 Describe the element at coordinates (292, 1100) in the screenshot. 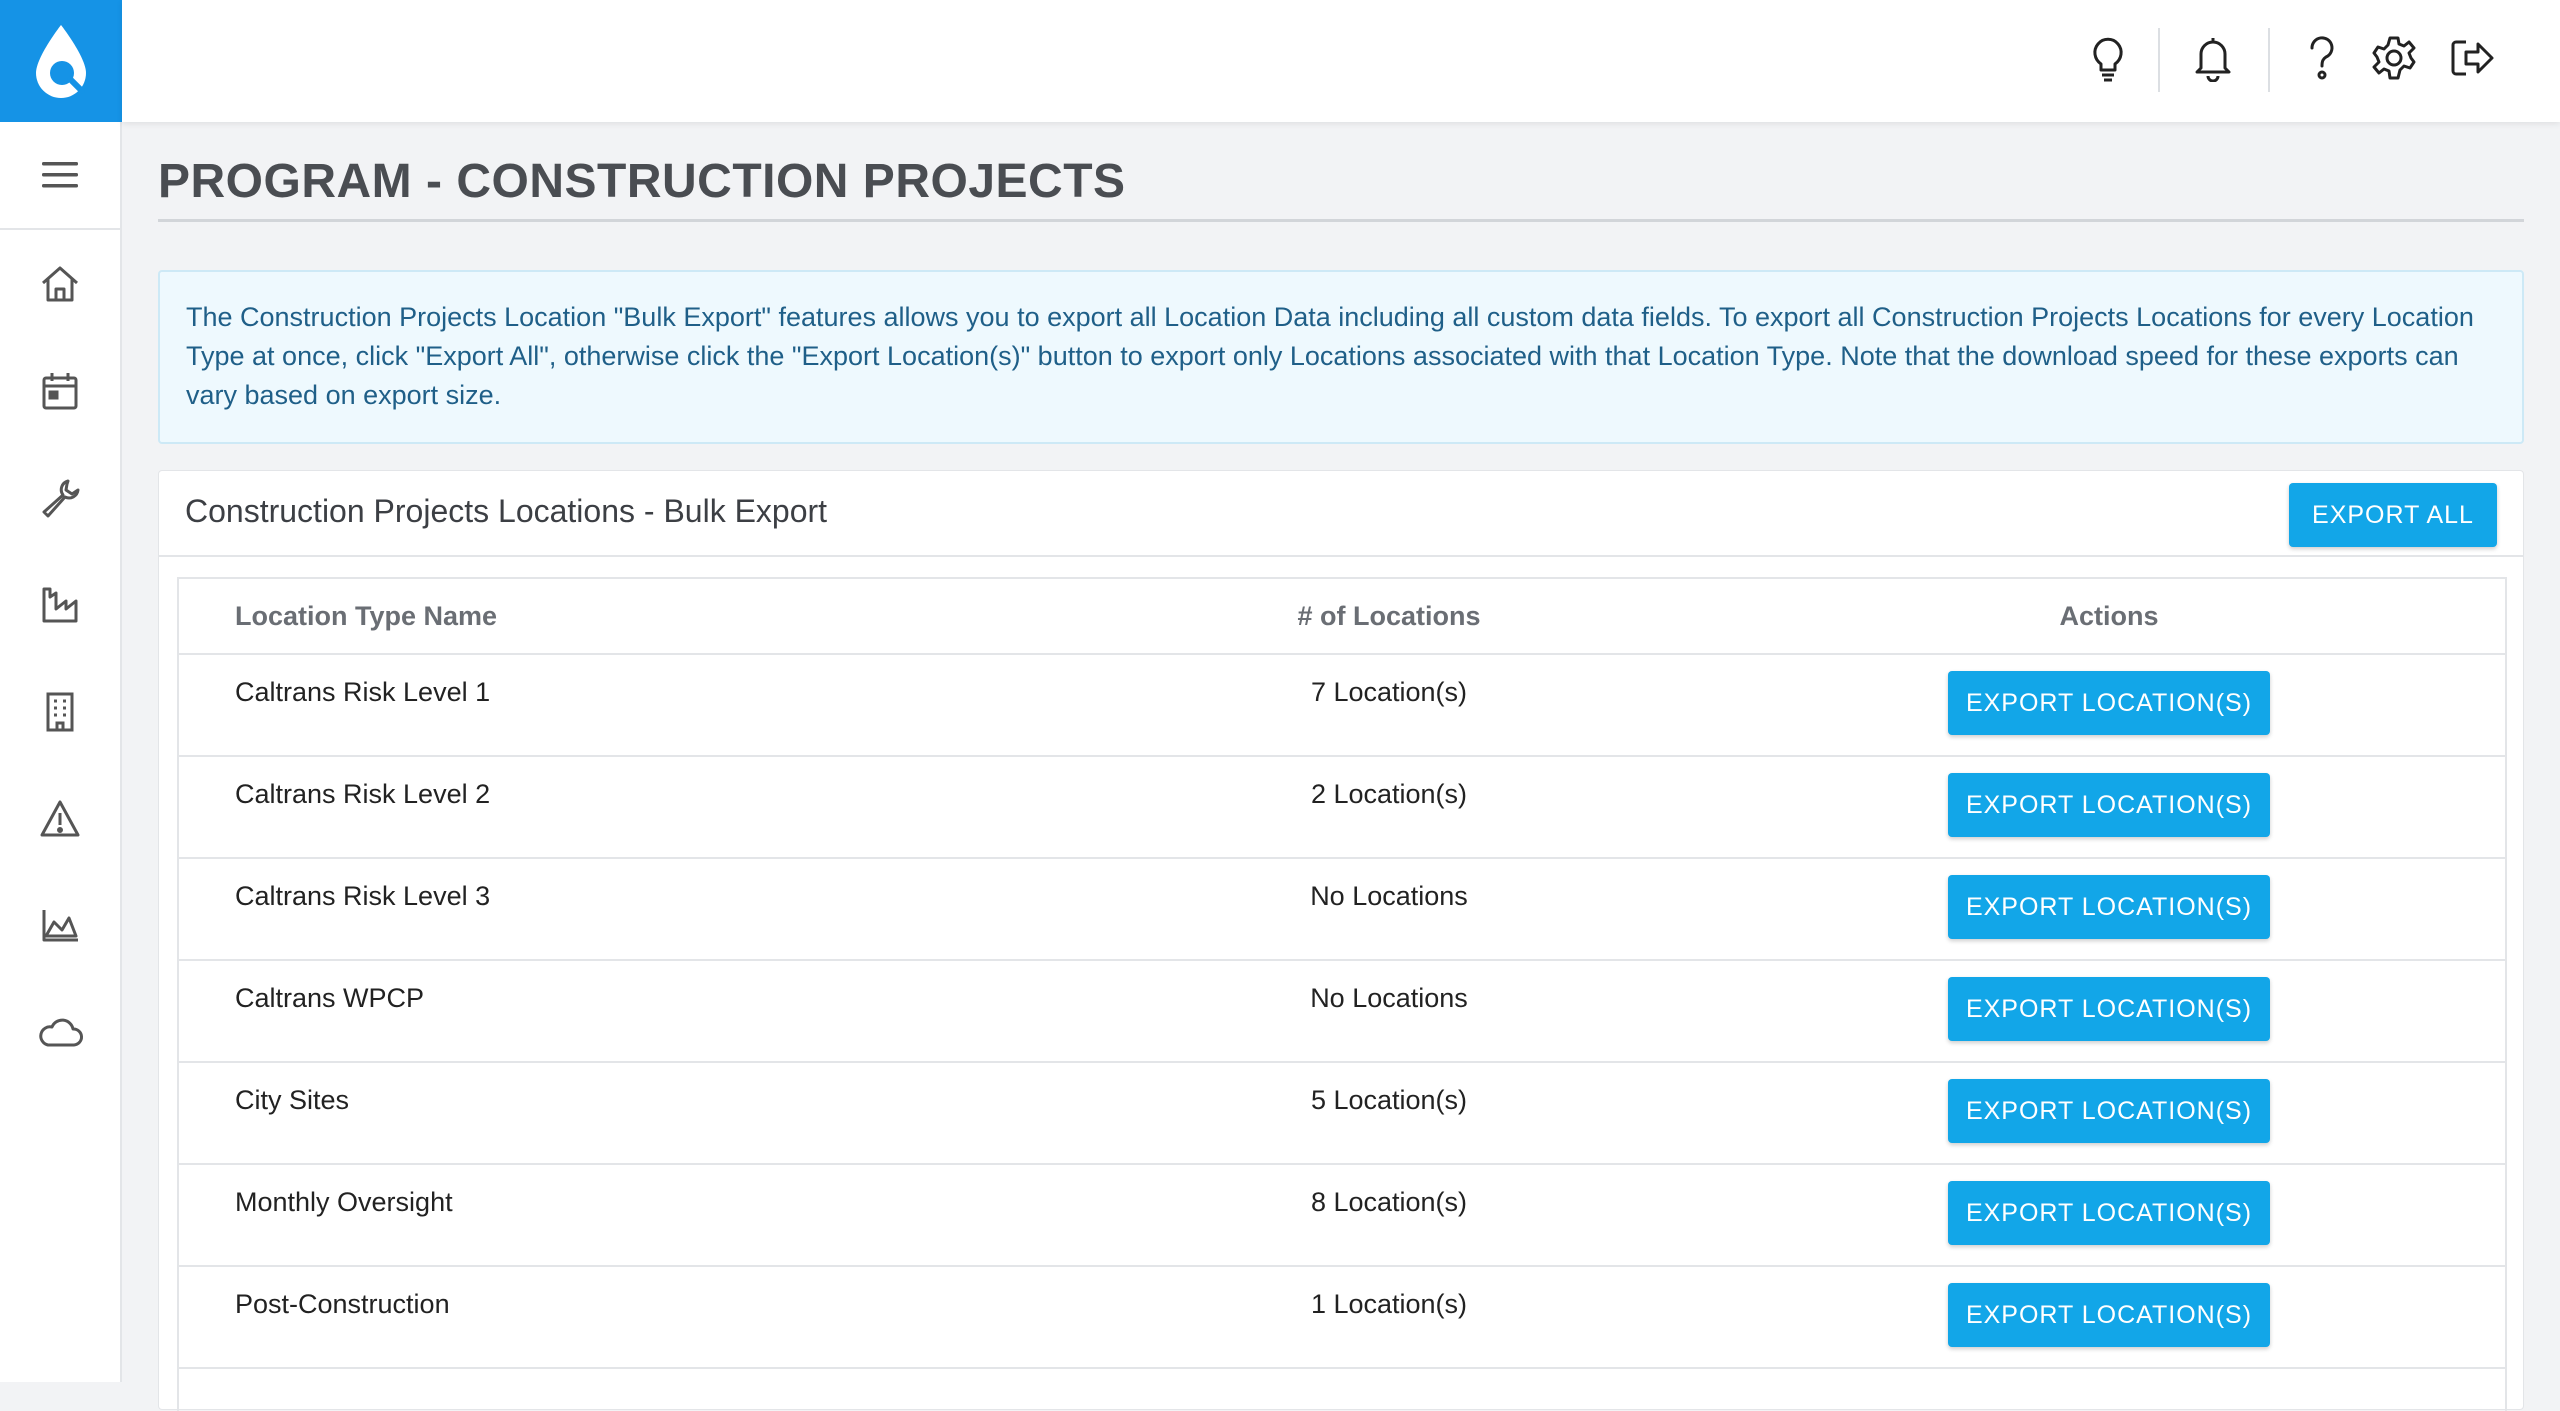

I see `location-type-name: City Sites` at that location.